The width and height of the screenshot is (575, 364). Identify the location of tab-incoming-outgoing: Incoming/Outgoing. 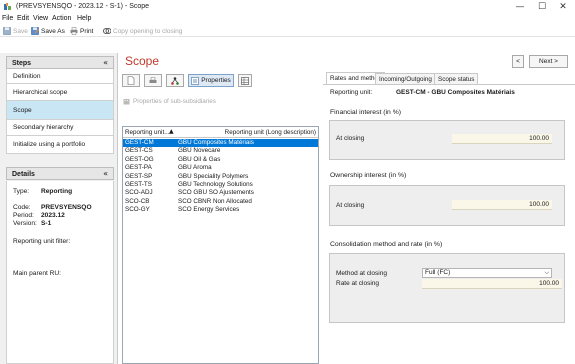
(405, 78).